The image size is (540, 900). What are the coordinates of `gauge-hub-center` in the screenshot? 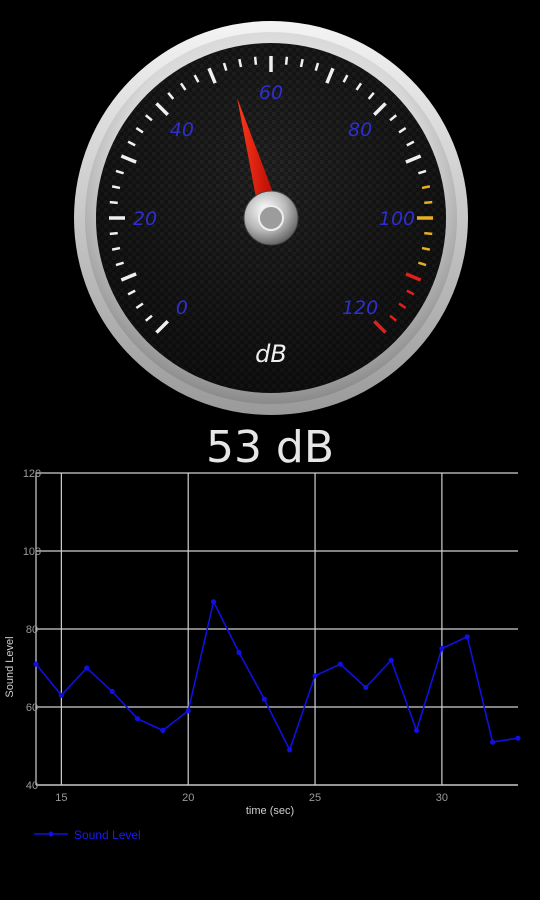 It's located at (271, 218).